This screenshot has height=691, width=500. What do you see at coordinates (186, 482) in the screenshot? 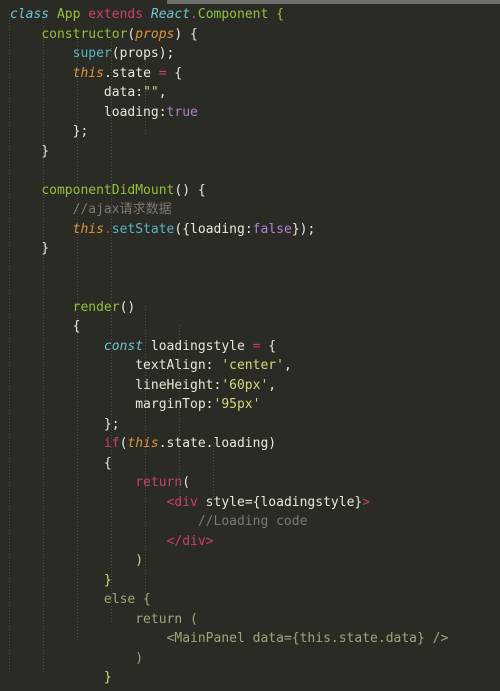
I see `code-token: (` at bounding box center [186, 482].